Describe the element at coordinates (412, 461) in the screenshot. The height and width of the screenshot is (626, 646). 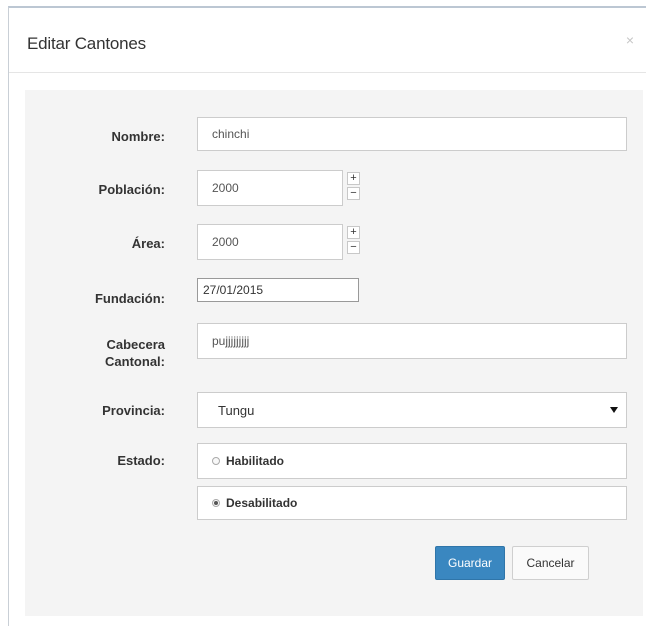
I see `estado-option-habilitado: Habilitado` at that location.